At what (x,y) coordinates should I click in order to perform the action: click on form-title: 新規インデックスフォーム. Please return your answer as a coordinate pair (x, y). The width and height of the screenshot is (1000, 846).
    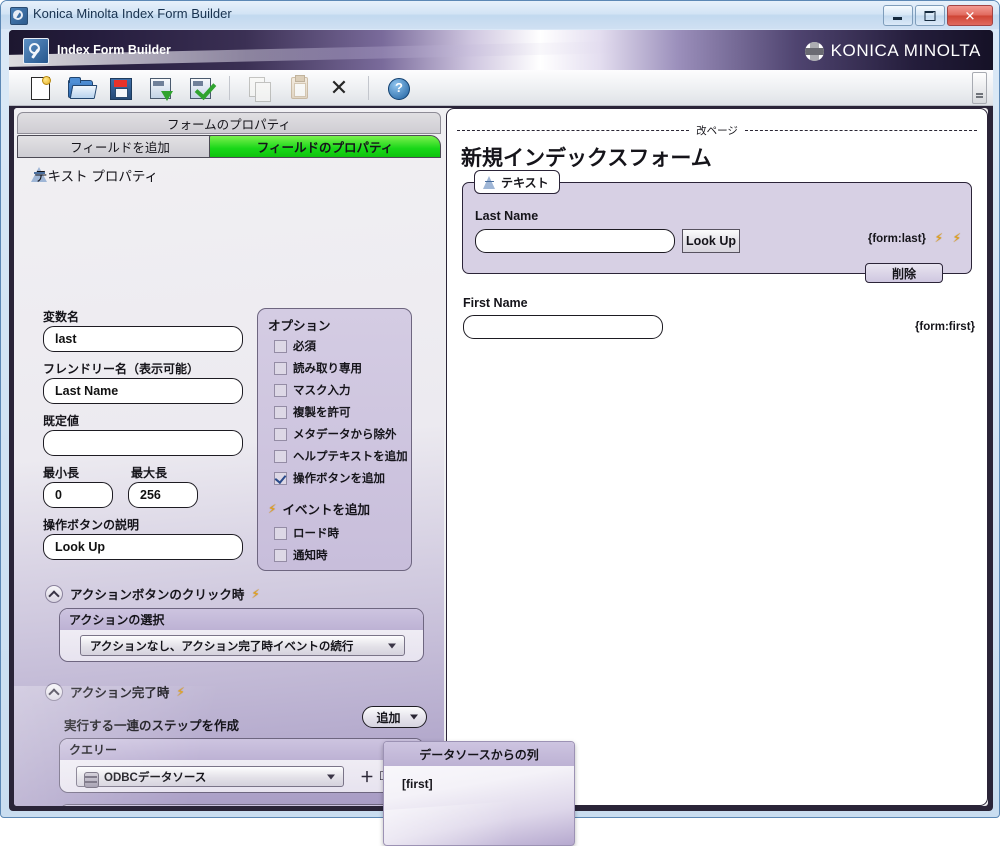
    Looking at the image, I should click on (586, 158).